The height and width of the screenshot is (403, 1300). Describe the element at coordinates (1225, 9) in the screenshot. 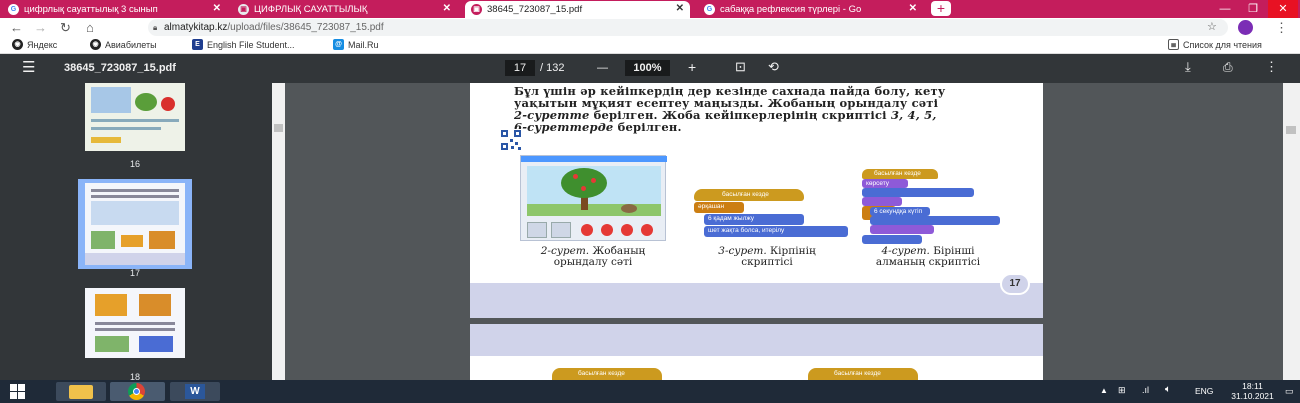

I see `minimize-icon: —` at that location.